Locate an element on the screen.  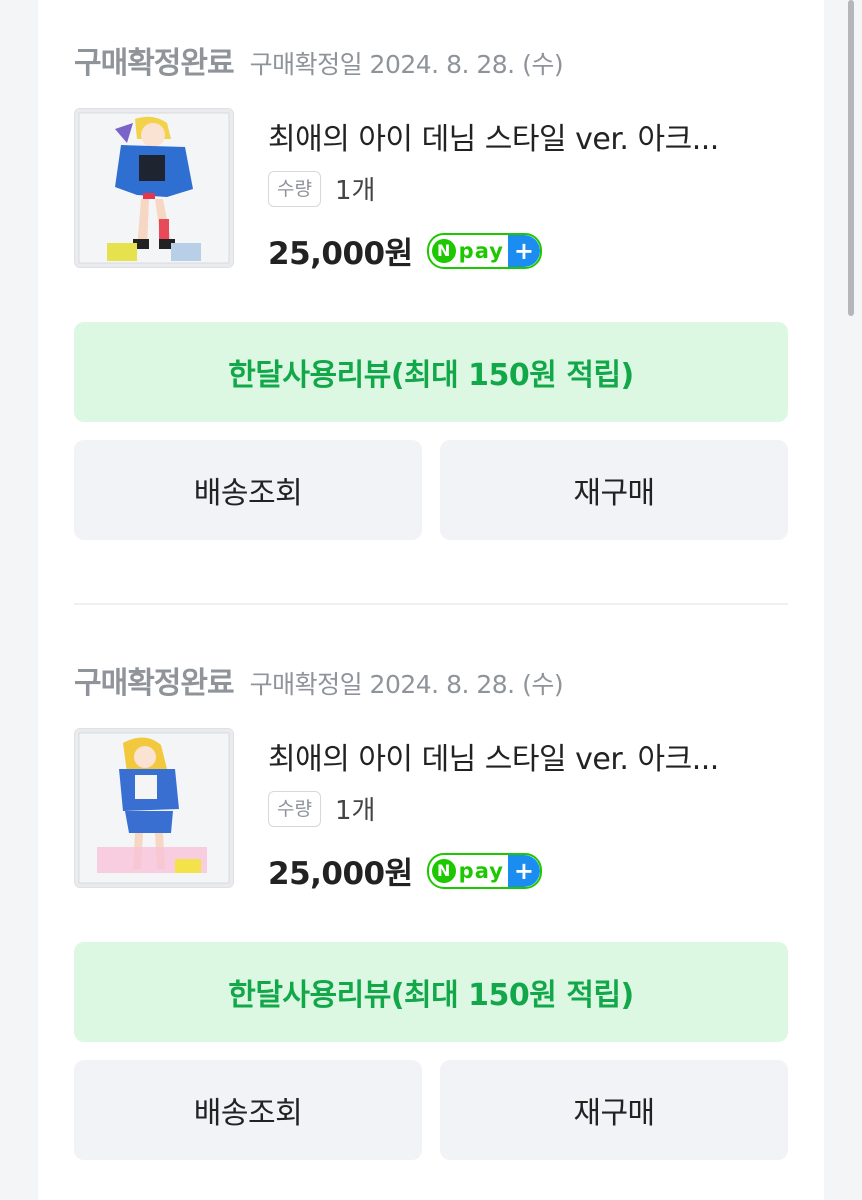
divider is located at coordinates (431, 604).